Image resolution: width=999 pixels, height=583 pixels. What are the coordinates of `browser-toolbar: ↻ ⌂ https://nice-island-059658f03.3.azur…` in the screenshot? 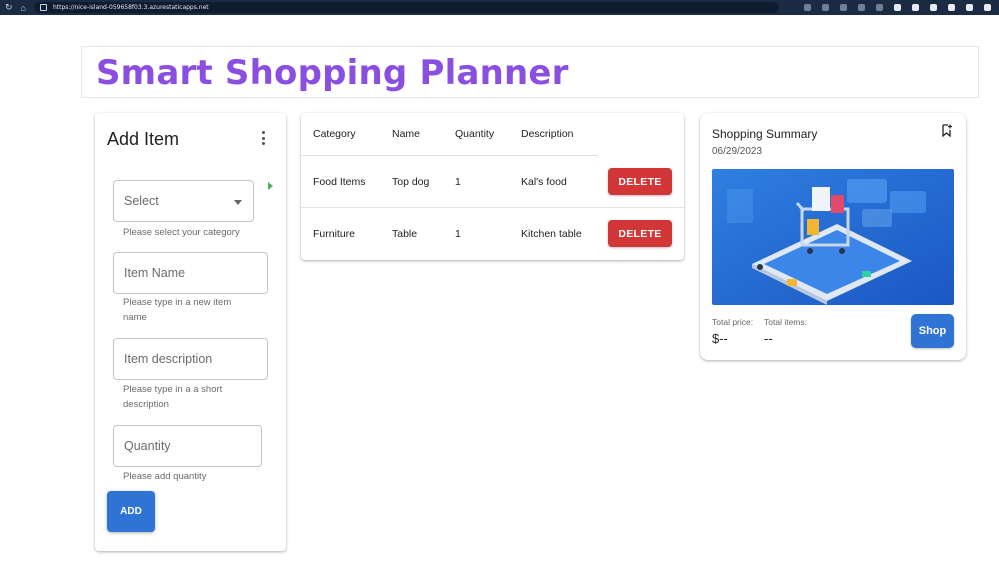 It's located at (499, 7).